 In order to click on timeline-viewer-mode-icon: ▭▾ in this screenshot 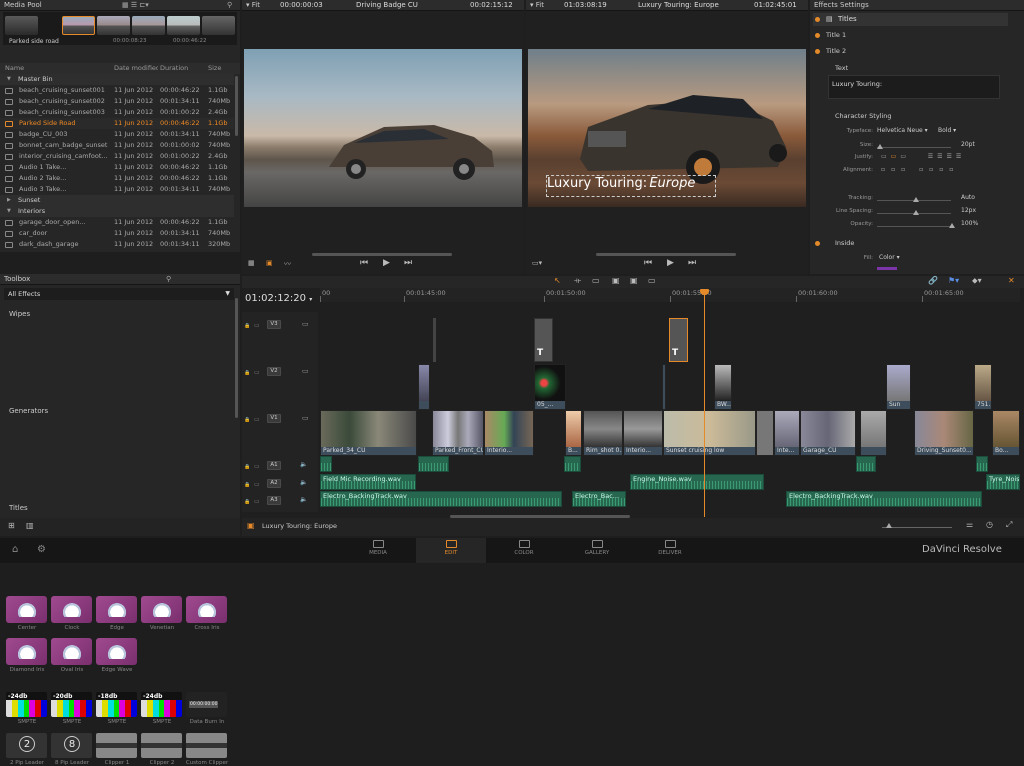, I will do `click(537, 263)`.